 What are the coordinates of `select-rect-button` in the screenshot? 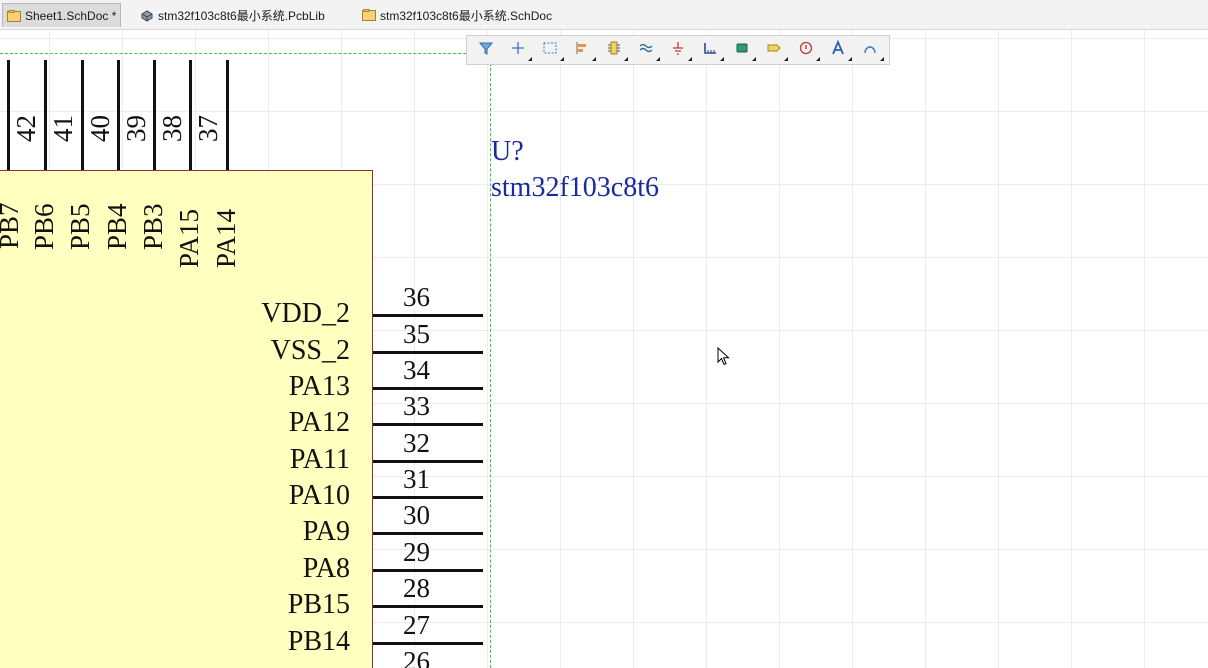 It's located at (551, 50).